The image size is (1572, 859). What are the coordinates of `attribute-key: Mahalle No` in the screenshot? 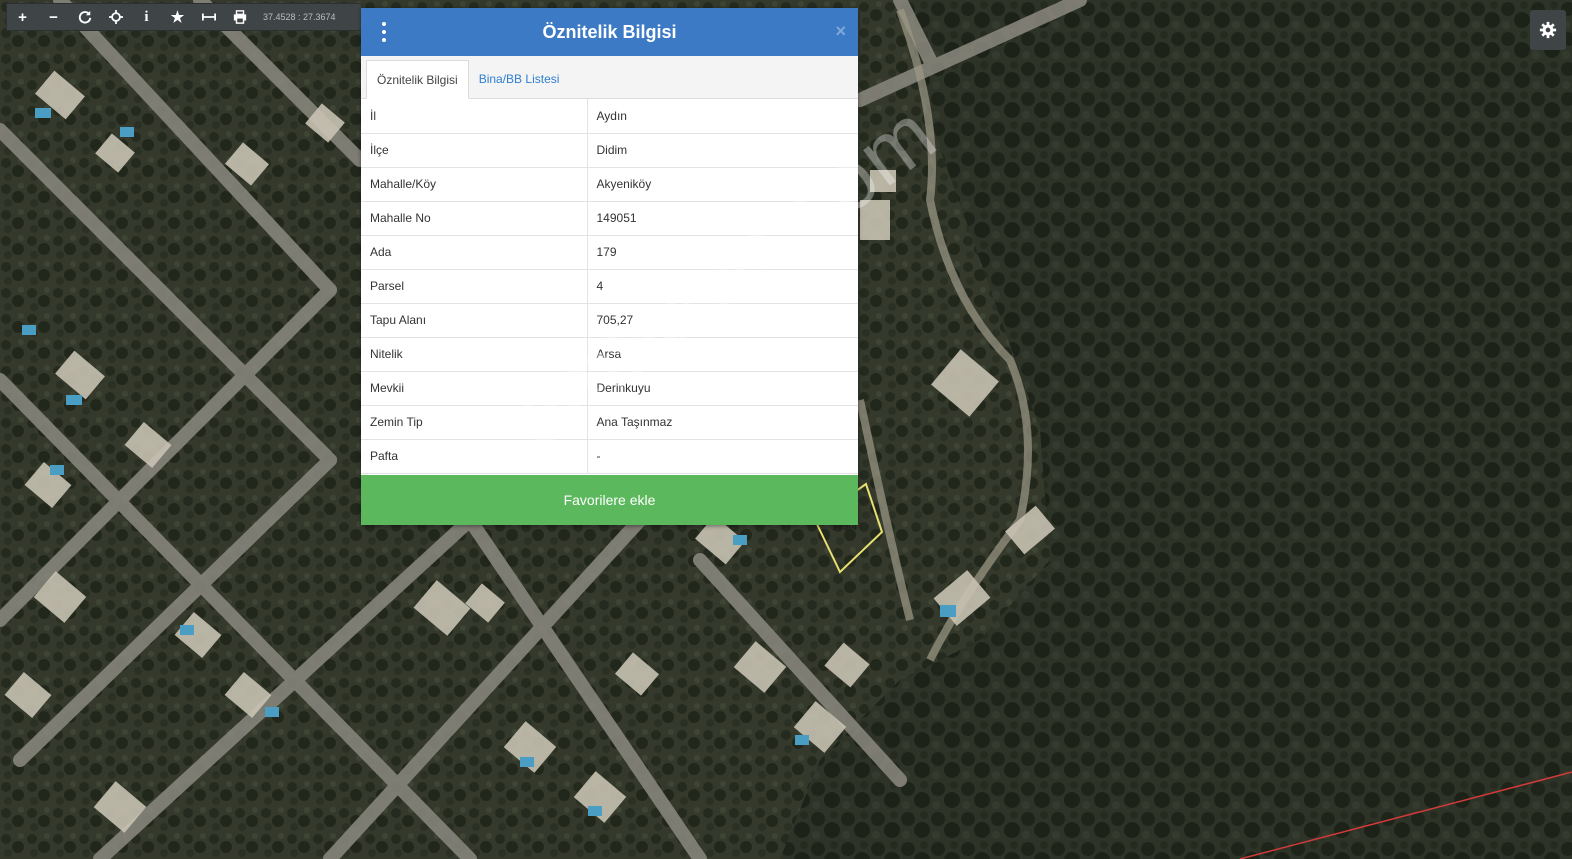 It's located at (474, 218).